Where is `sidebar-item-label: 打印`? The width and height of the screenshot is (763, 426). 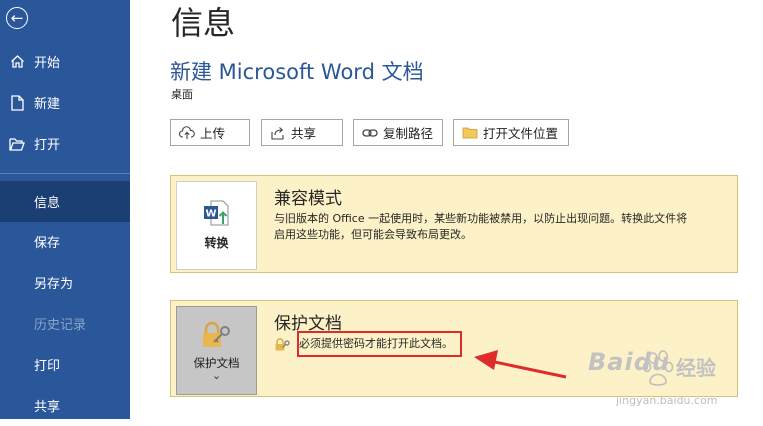
sidebar-item-label: 打印 is located at coordinates (47, 366).